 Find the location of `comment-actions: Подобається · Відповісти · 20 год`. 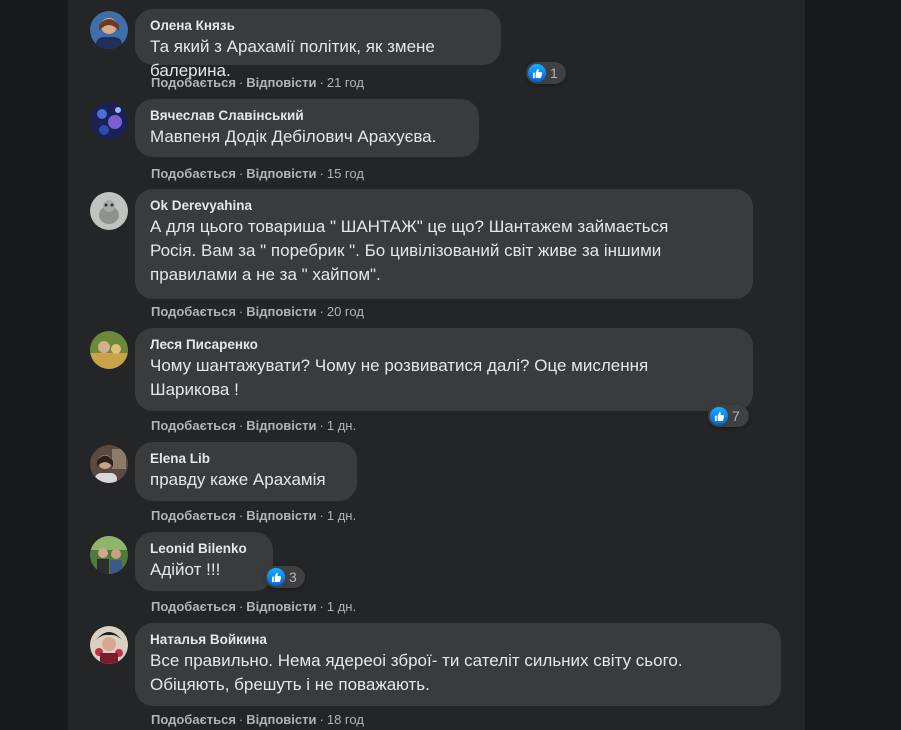

comment-actions: Подобається · Відповісти · 20 год is located at coordinates (257, 312).